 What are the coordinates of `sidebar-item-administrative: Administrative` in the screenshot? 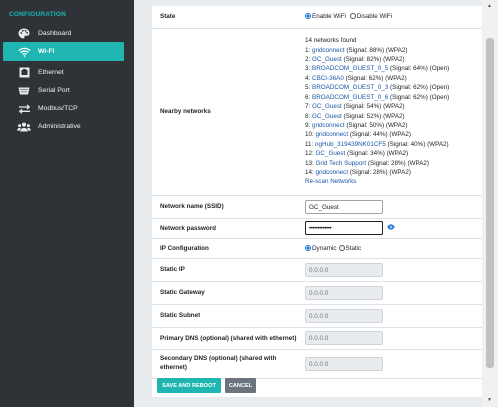 It's located at (63, 126).